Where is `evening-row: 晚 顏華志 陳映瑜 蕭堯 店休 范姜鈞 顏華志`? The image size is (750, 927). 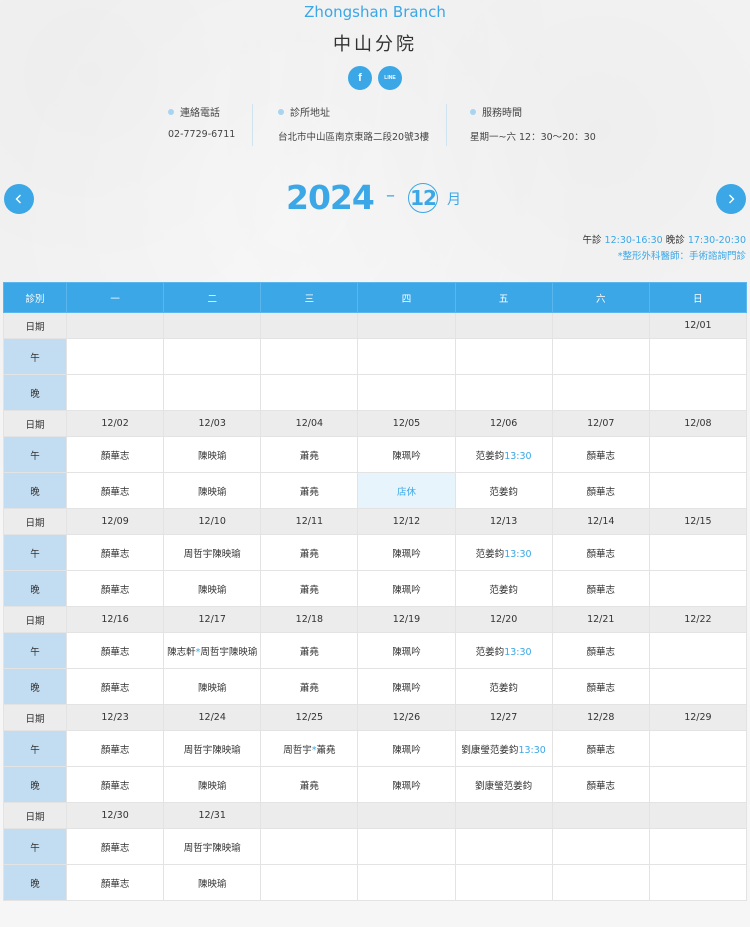
evening-row: 晚 顏華志 陳映瑜 蕭堯 店休 范姜鈞 顏華志 is located at coordinates (375, 490).